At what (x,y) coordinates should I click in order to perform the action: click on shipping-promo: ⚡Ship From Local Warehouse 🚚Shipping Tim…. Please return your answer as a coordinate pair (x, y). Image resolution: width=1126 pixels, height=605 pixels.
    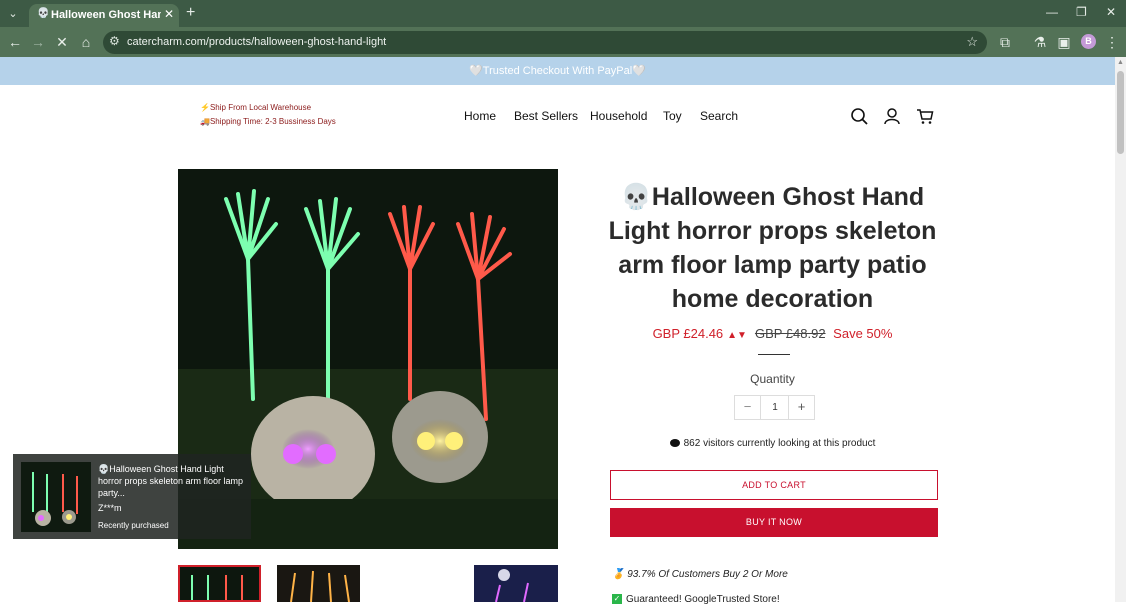
    Looking at the image, I should click on (270, 115).